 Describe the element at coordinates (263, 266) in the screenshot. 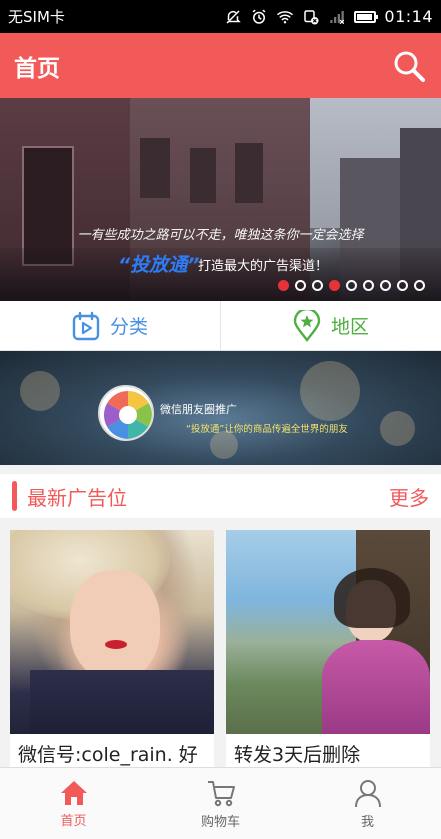

I see `banner-tagline: 打造最大的广告渠道！` at that location.